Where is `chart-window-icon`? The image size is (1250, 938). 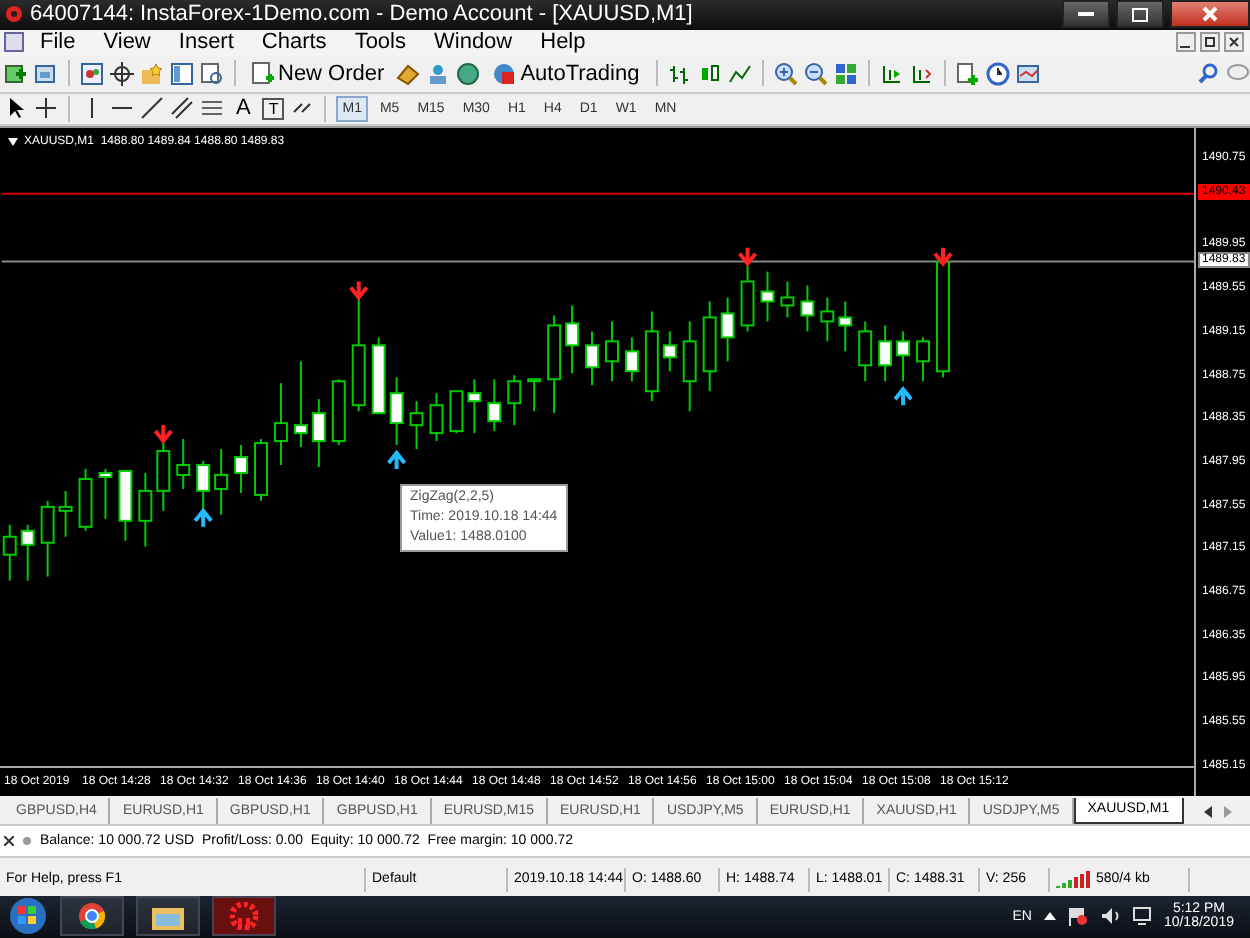 chart-window-icon is located at coordinates (14, 42).